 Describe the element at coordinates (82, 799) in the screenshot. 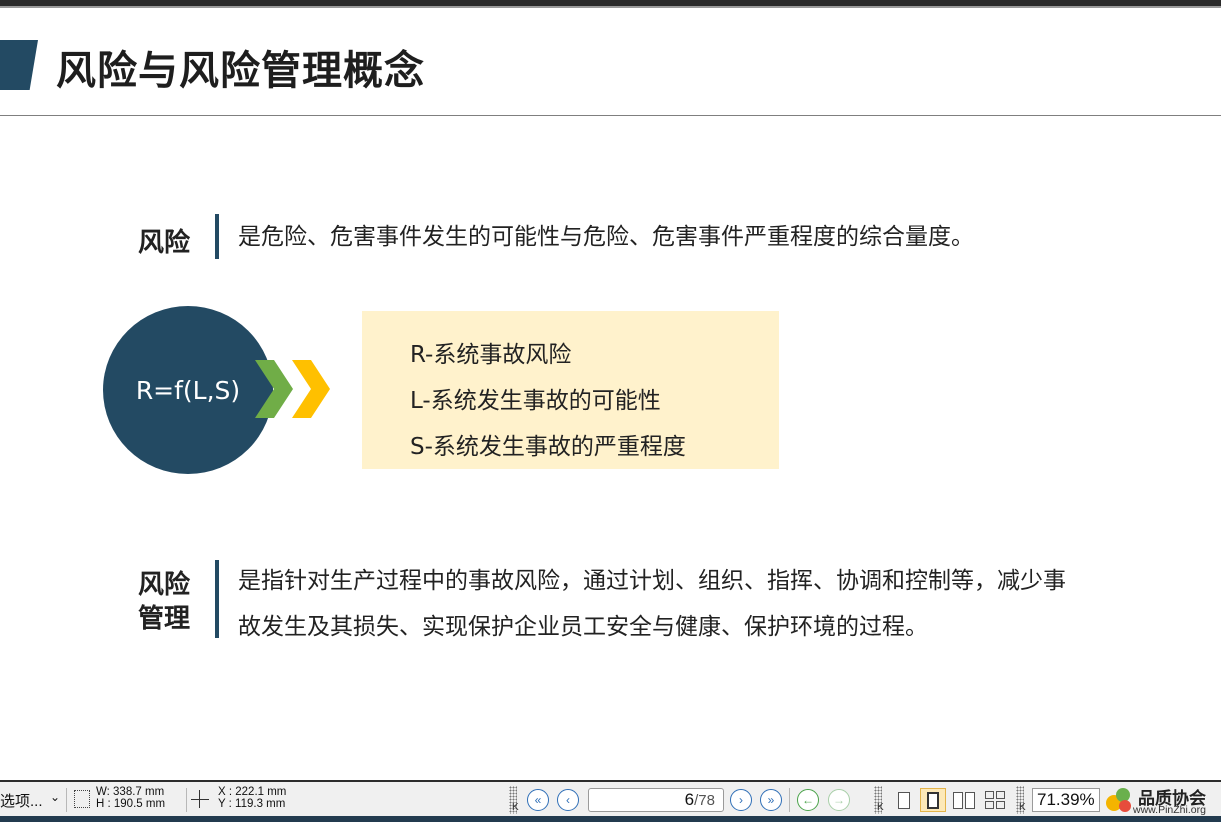

I see `page-size-icon` at that location.